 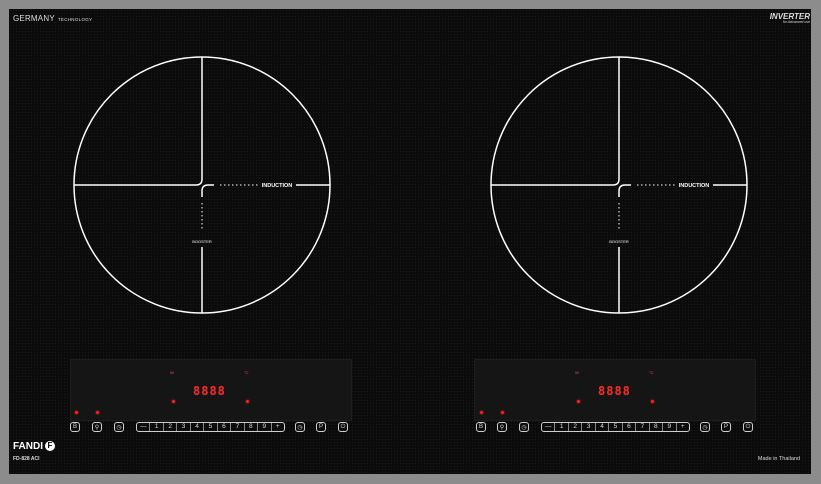 I want to click on power-button-left: ⏻, so click(x=343, y=427).